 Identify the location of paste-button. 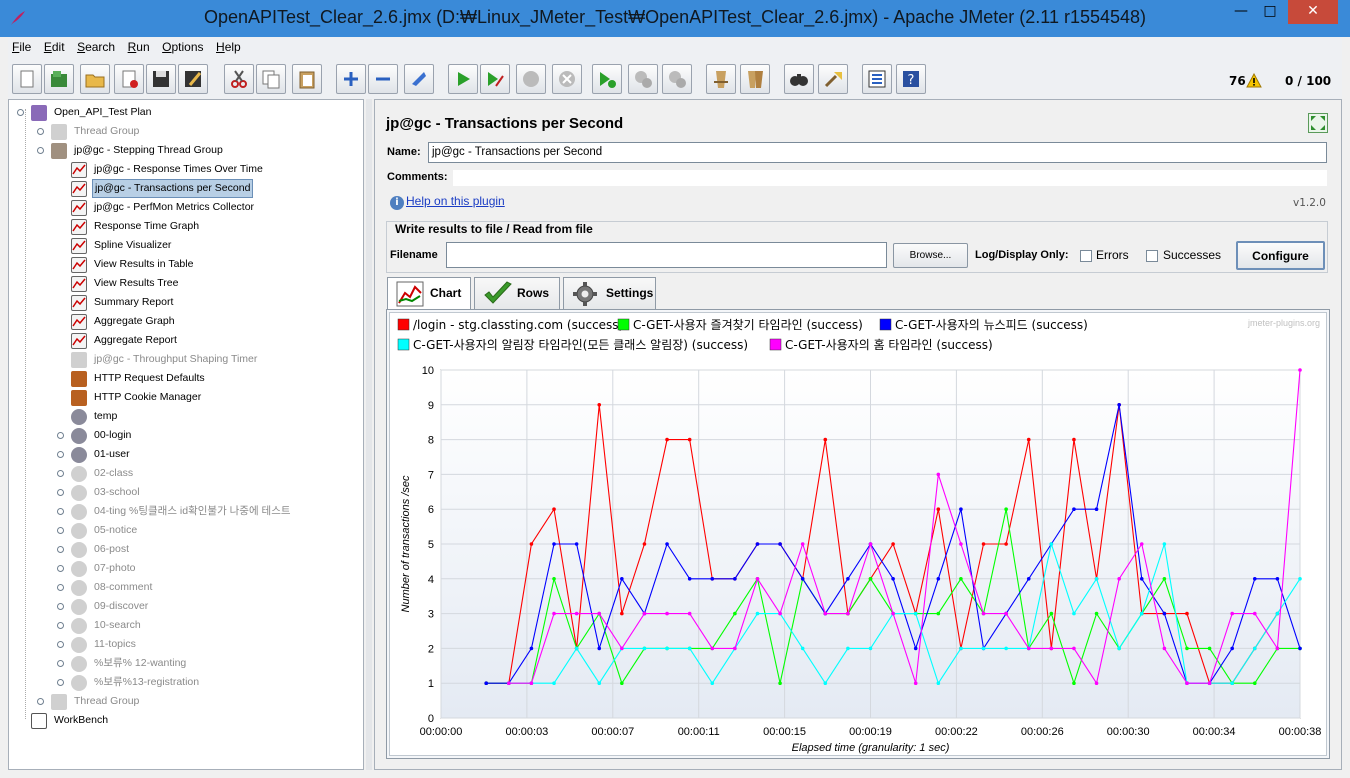
(307, 79).